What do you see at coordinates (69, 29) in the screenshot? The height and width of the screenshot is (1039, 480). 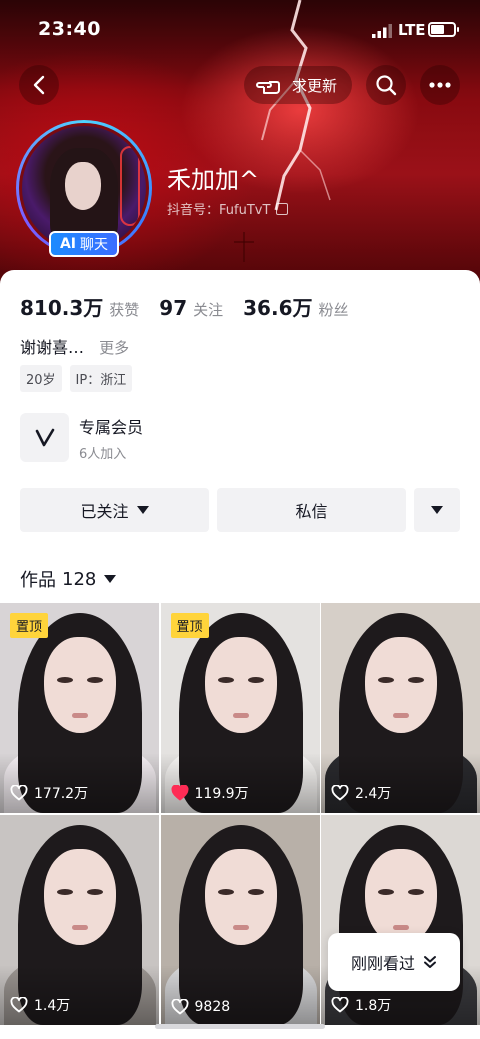 I see `status-time: 23:40` at bounding box center [69, 29].